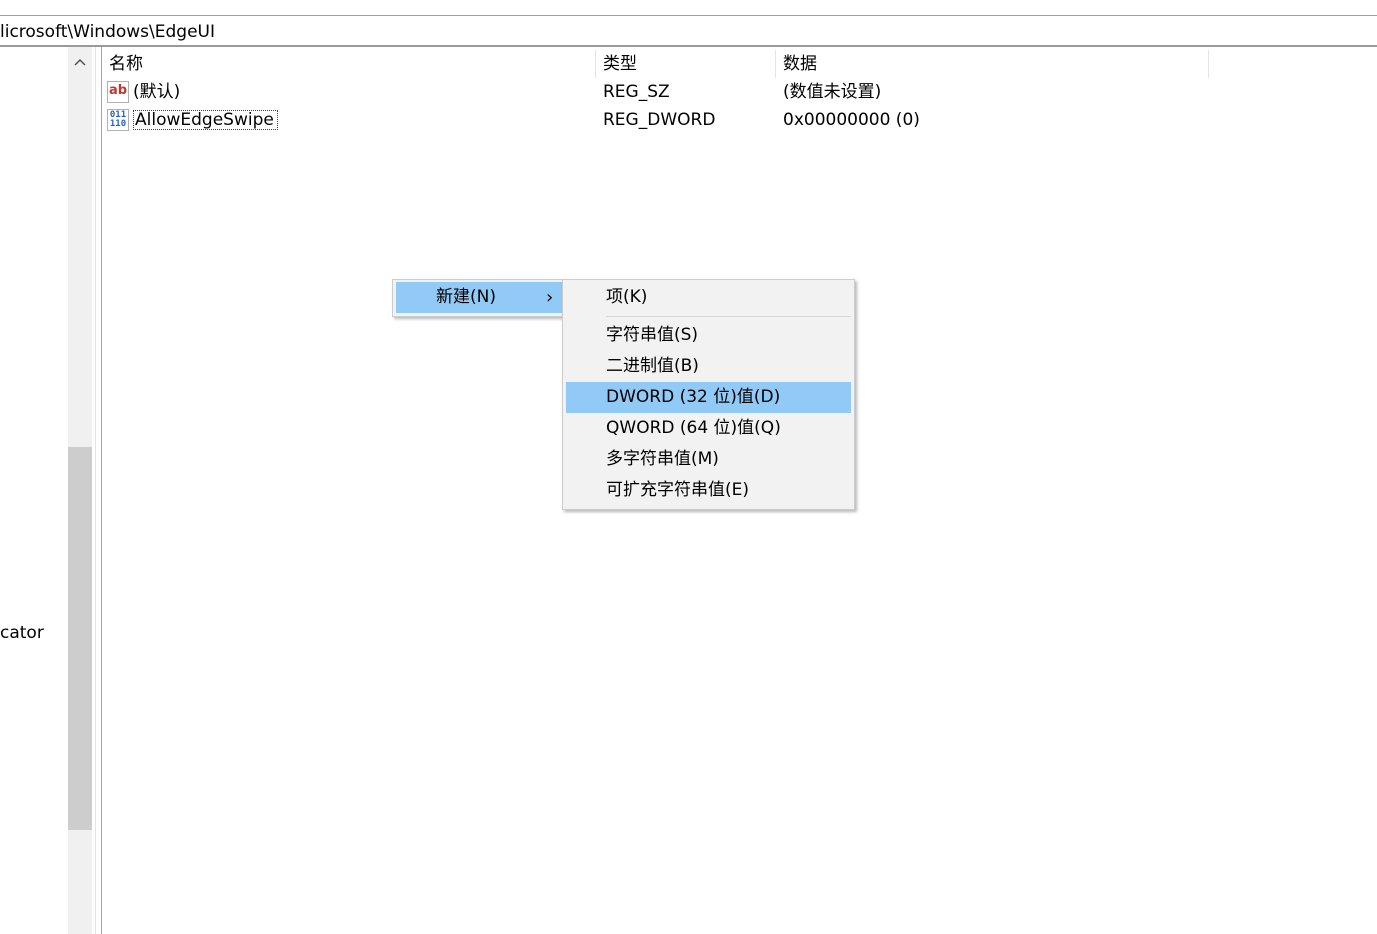  Describe the element at coordinates (708, 366) in the screenshot. I see `menu-item-binary-value: 二进制值(B)` at that location.